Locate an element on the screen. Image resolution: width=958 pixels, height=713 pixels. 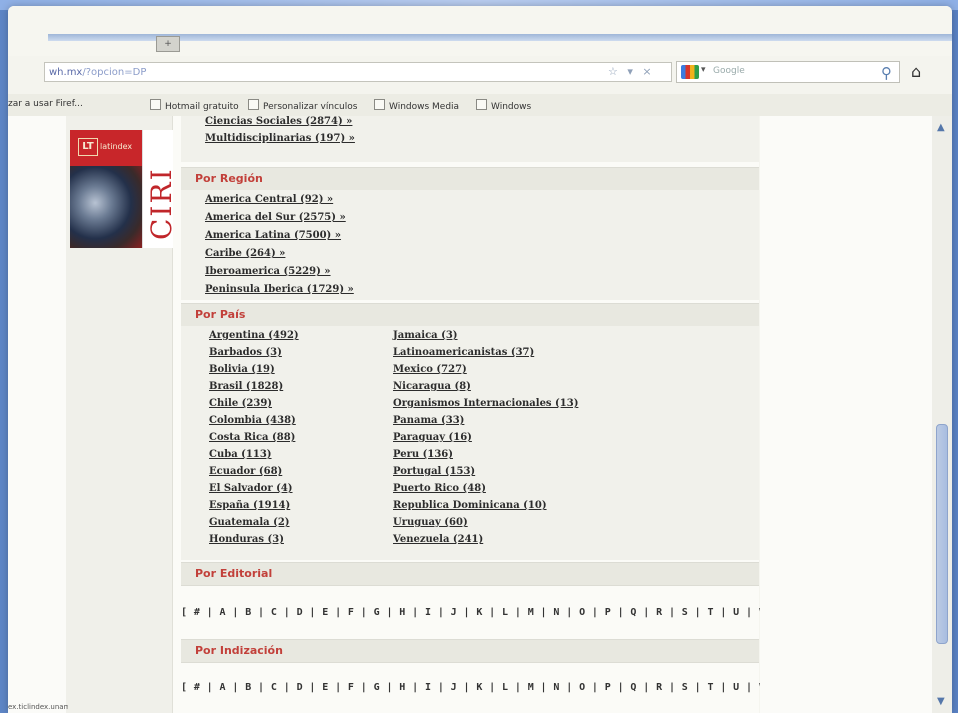
tab-strip is located at coordinates (500, 37).